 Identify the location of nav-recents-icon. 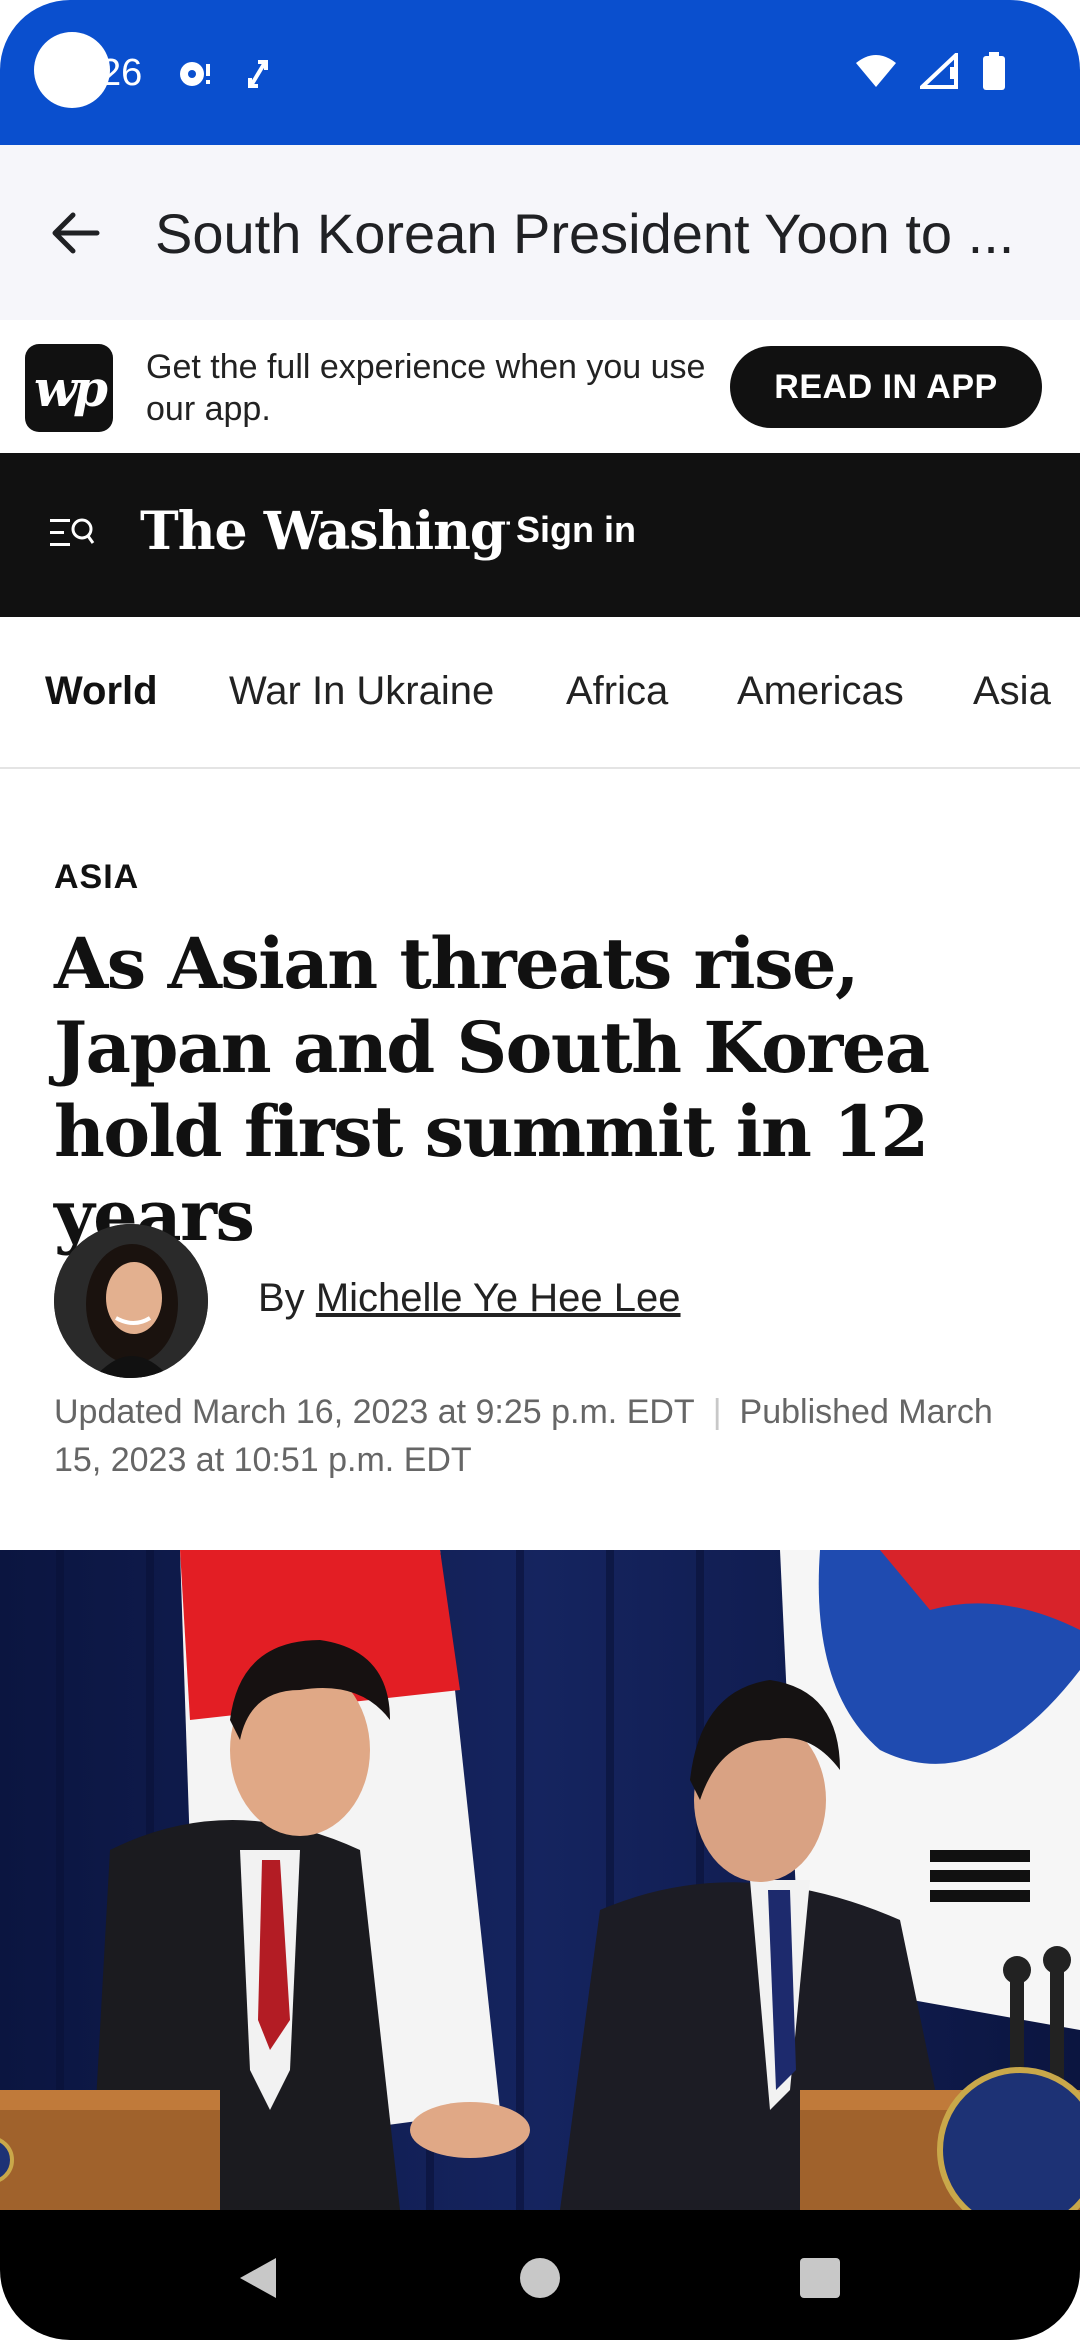
(820, 2278).